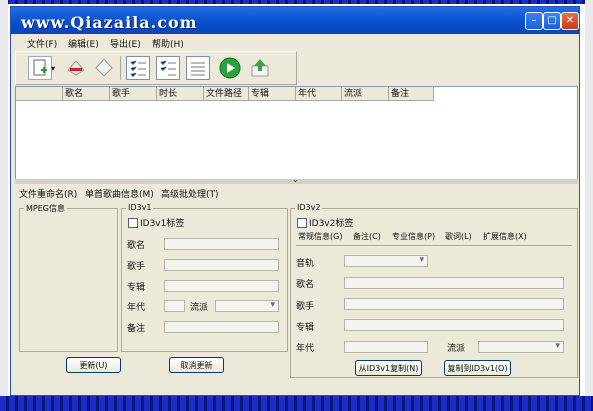 Image resolution: width=593 pixels, height=411 pixels. What do you see at coordinates (39, 94) in the screenshot?
I see `column-header-blank` at bounding box center [39, 94].